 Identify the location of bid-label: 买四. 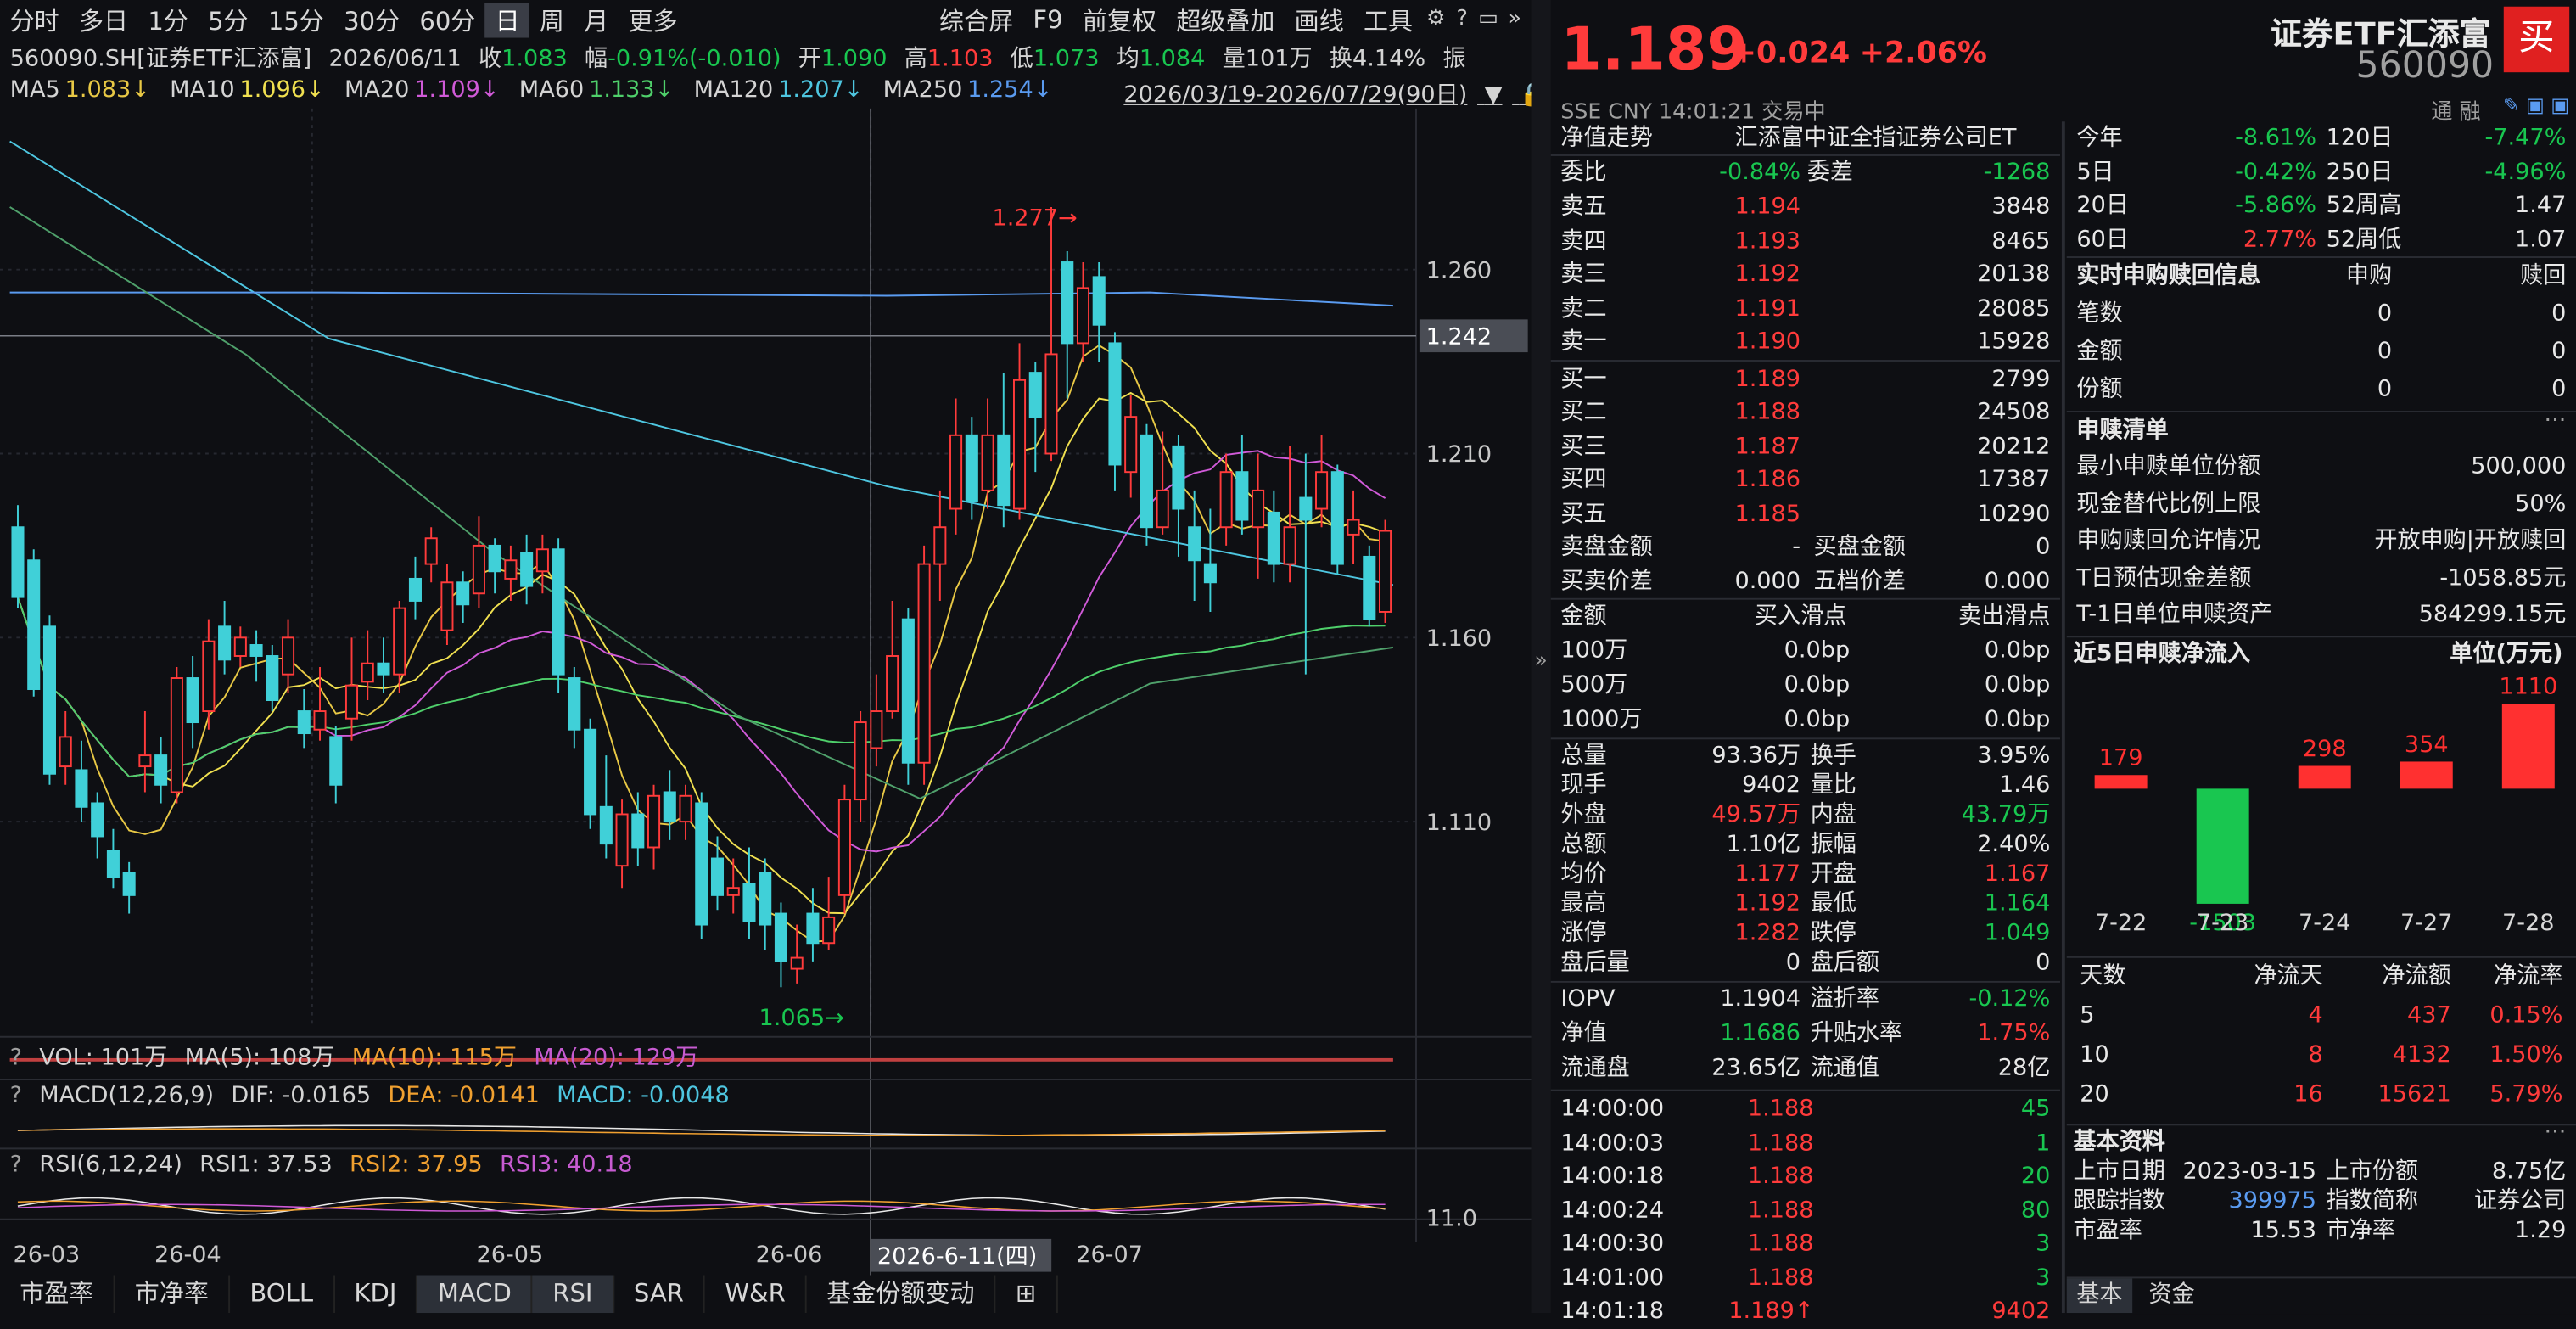
(1583, 480).